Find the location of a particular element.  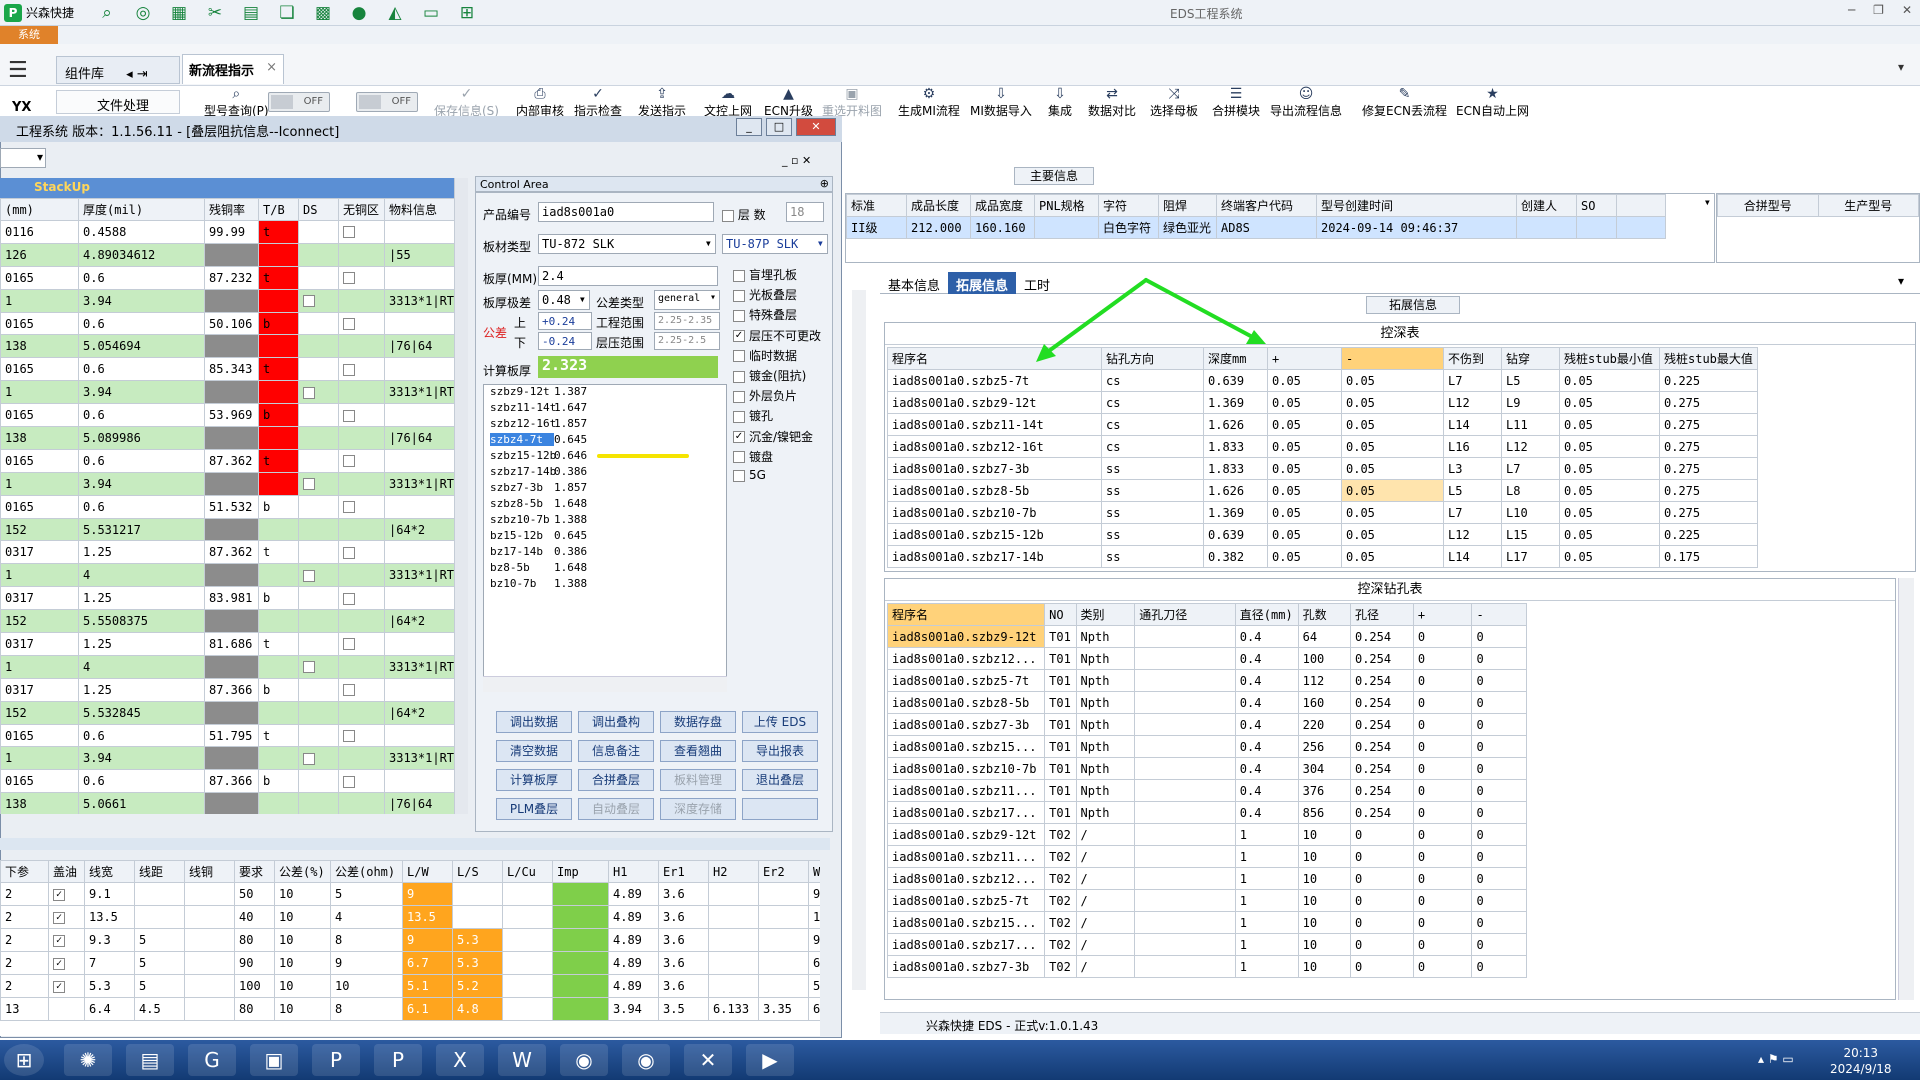

stack-row: 0165 0.6 87.232 t is located at coordinates (227, 277).